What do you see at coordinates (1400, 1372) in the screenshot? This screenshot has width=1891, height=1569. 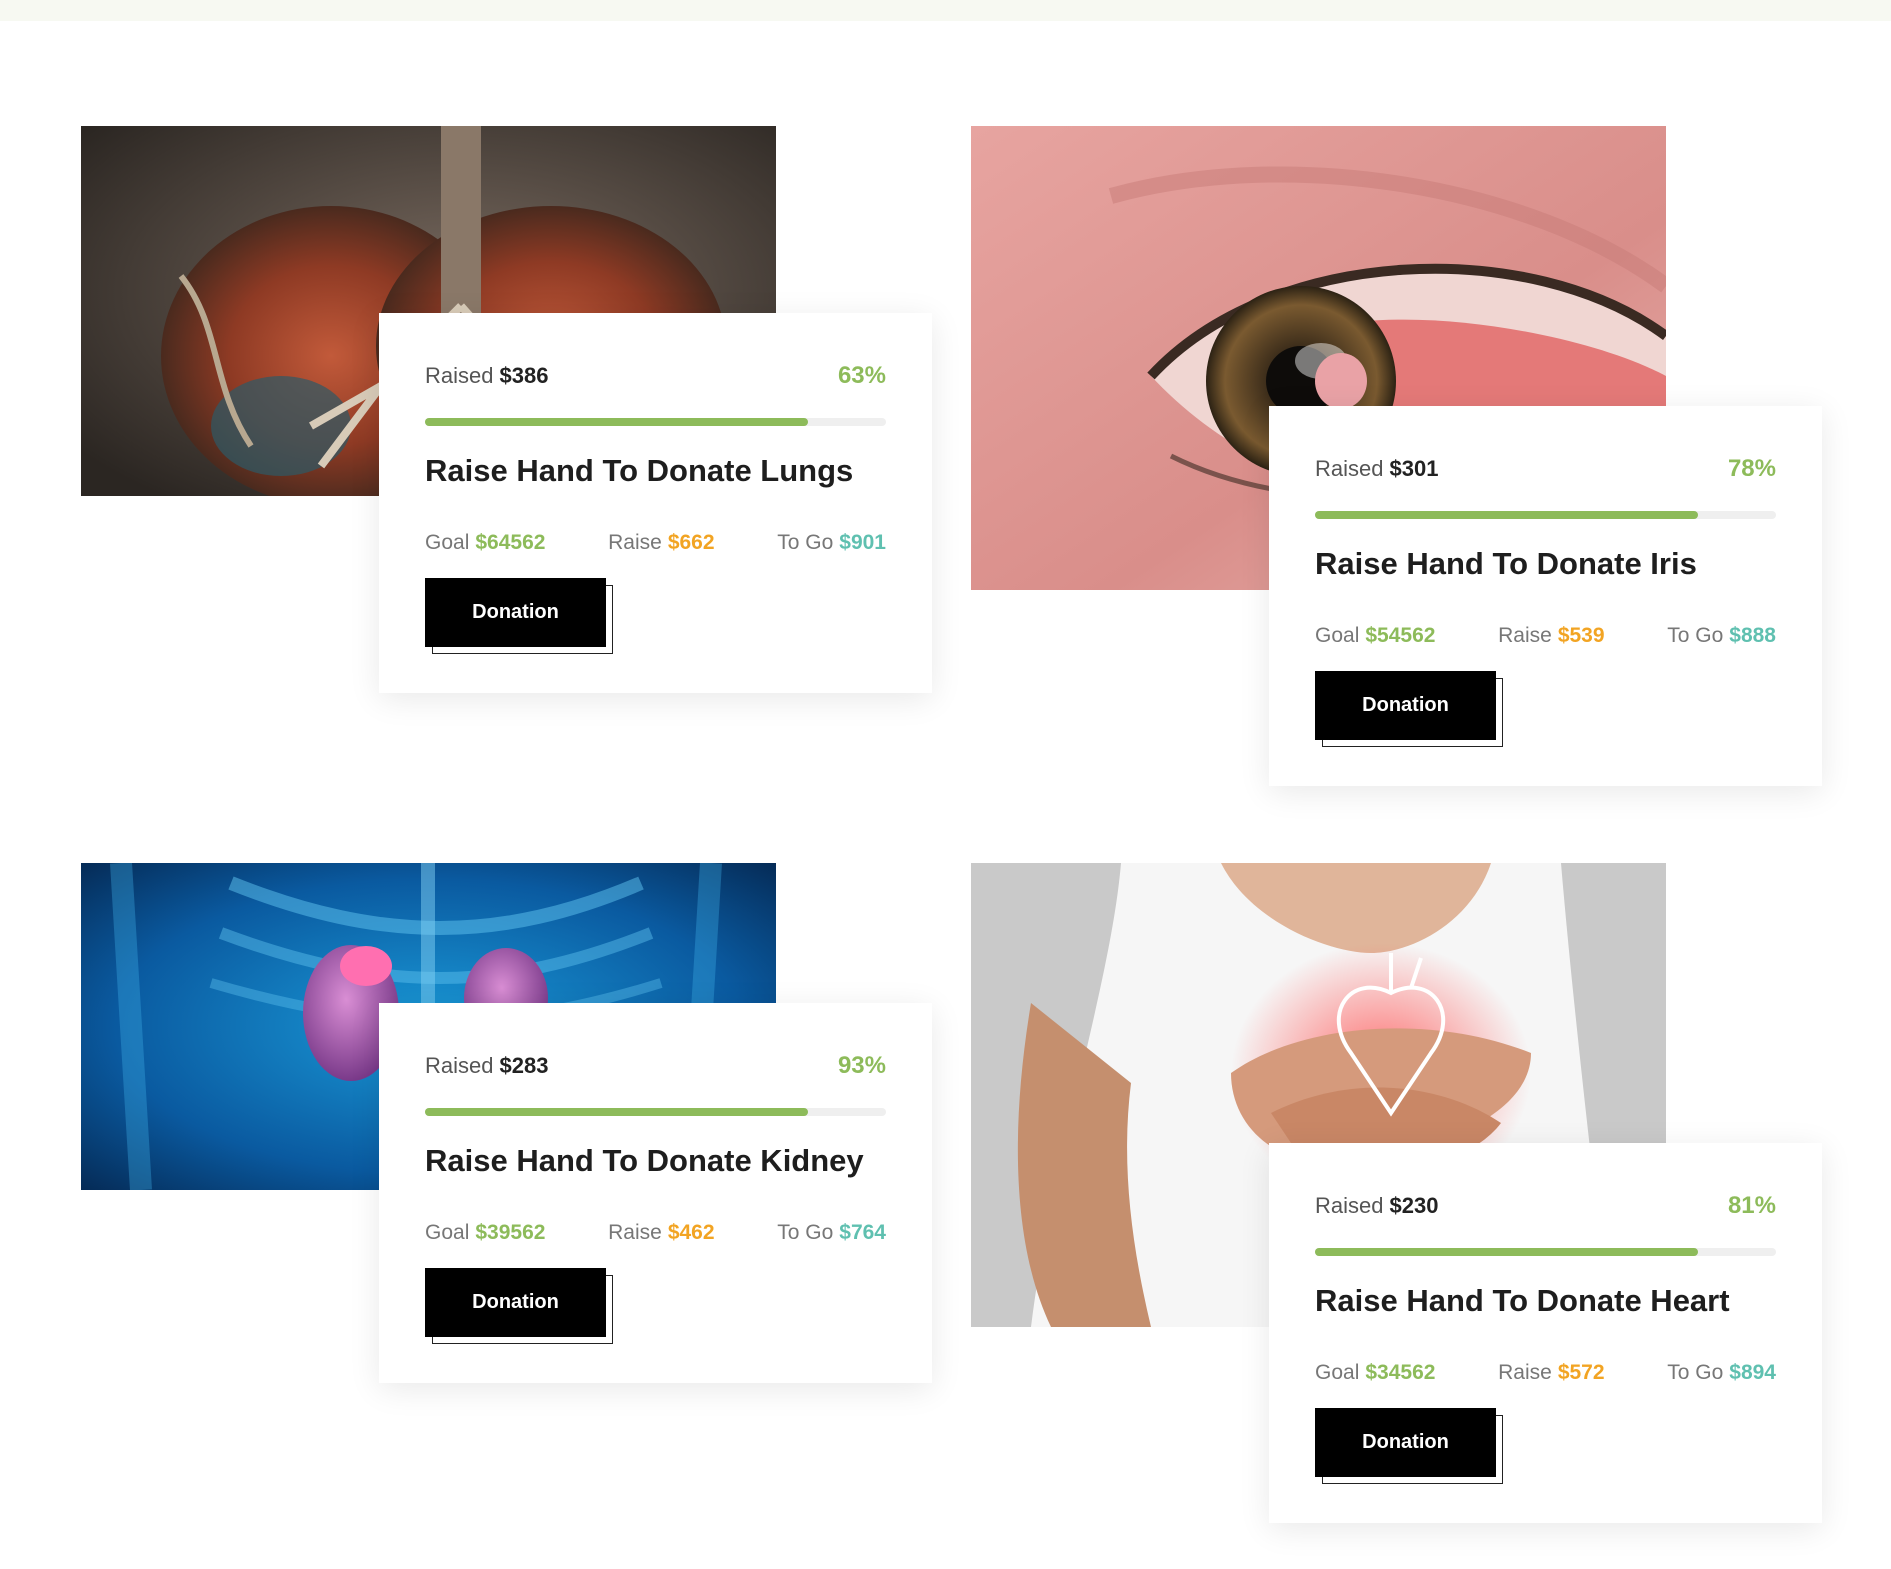 I see `goal-value: $34562` at bounding box center [1400, 1372].